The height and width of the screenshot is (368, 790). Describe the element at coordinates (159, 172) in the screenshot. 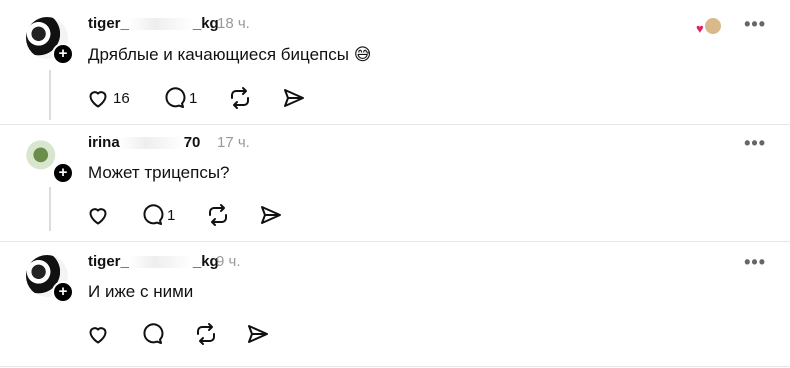

I see `comment-text: Может трицепсы?` at that location.